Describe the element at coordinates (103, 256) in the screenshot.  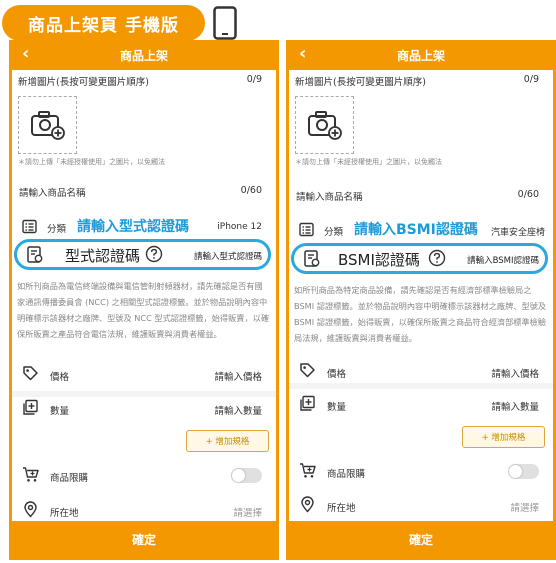
I see `certification-label: 型式認證碼` at that location.